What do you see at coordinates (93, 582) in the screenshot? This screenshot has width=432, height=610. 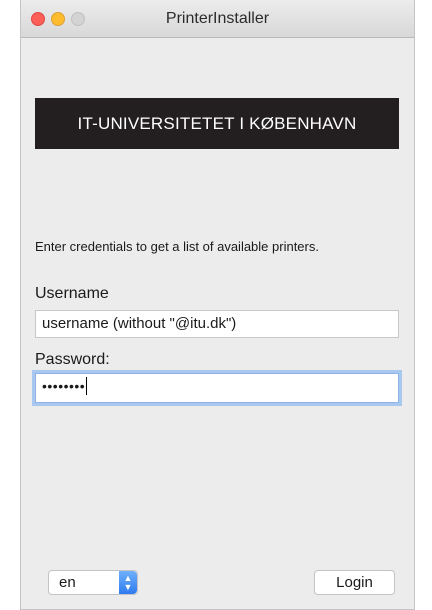 I see `language-select: en ▲ ▼` at bounding box center [93, 582].